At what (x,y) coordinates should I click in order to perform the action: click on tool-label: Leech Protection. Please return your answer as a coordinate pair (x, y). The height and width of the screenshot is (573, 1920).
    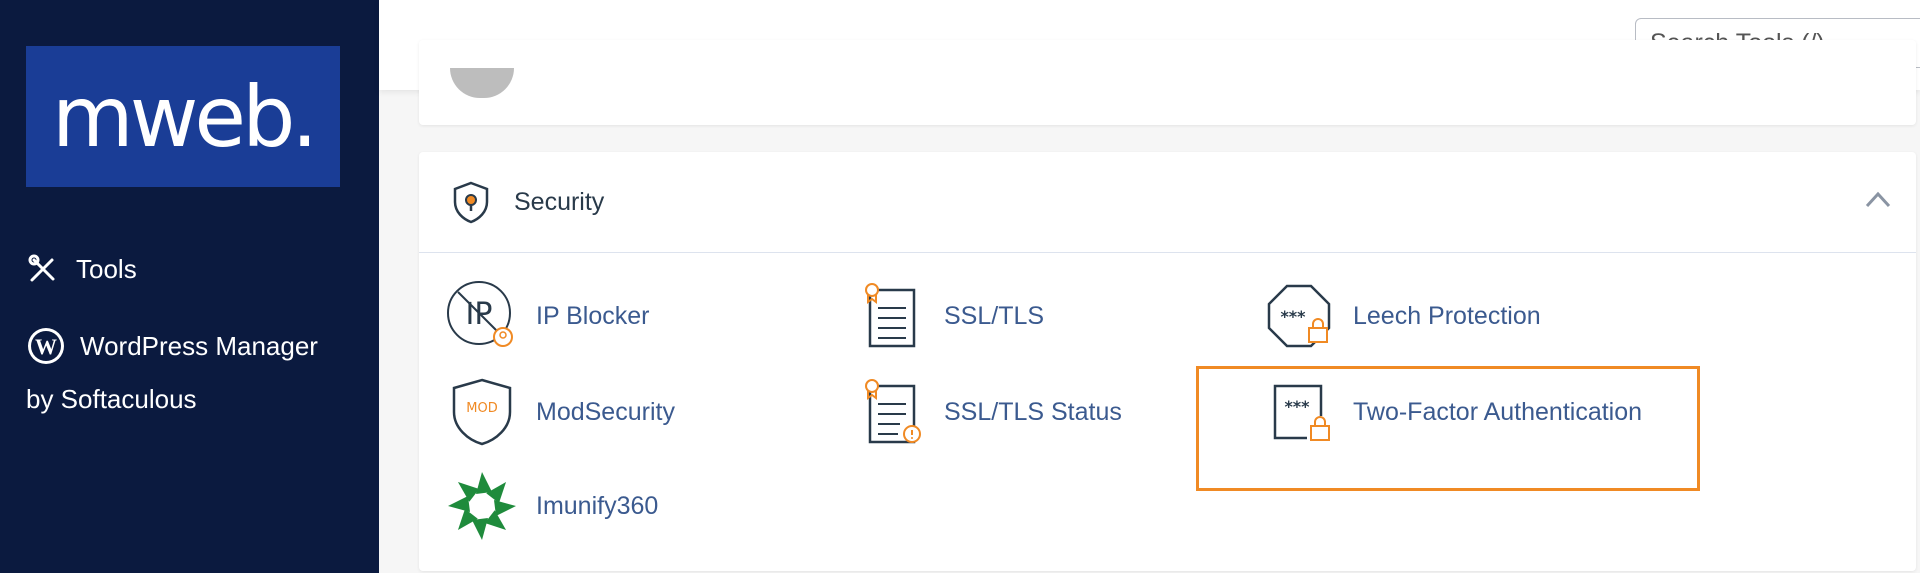
    Looking at the image, I should click on (1447, 315).